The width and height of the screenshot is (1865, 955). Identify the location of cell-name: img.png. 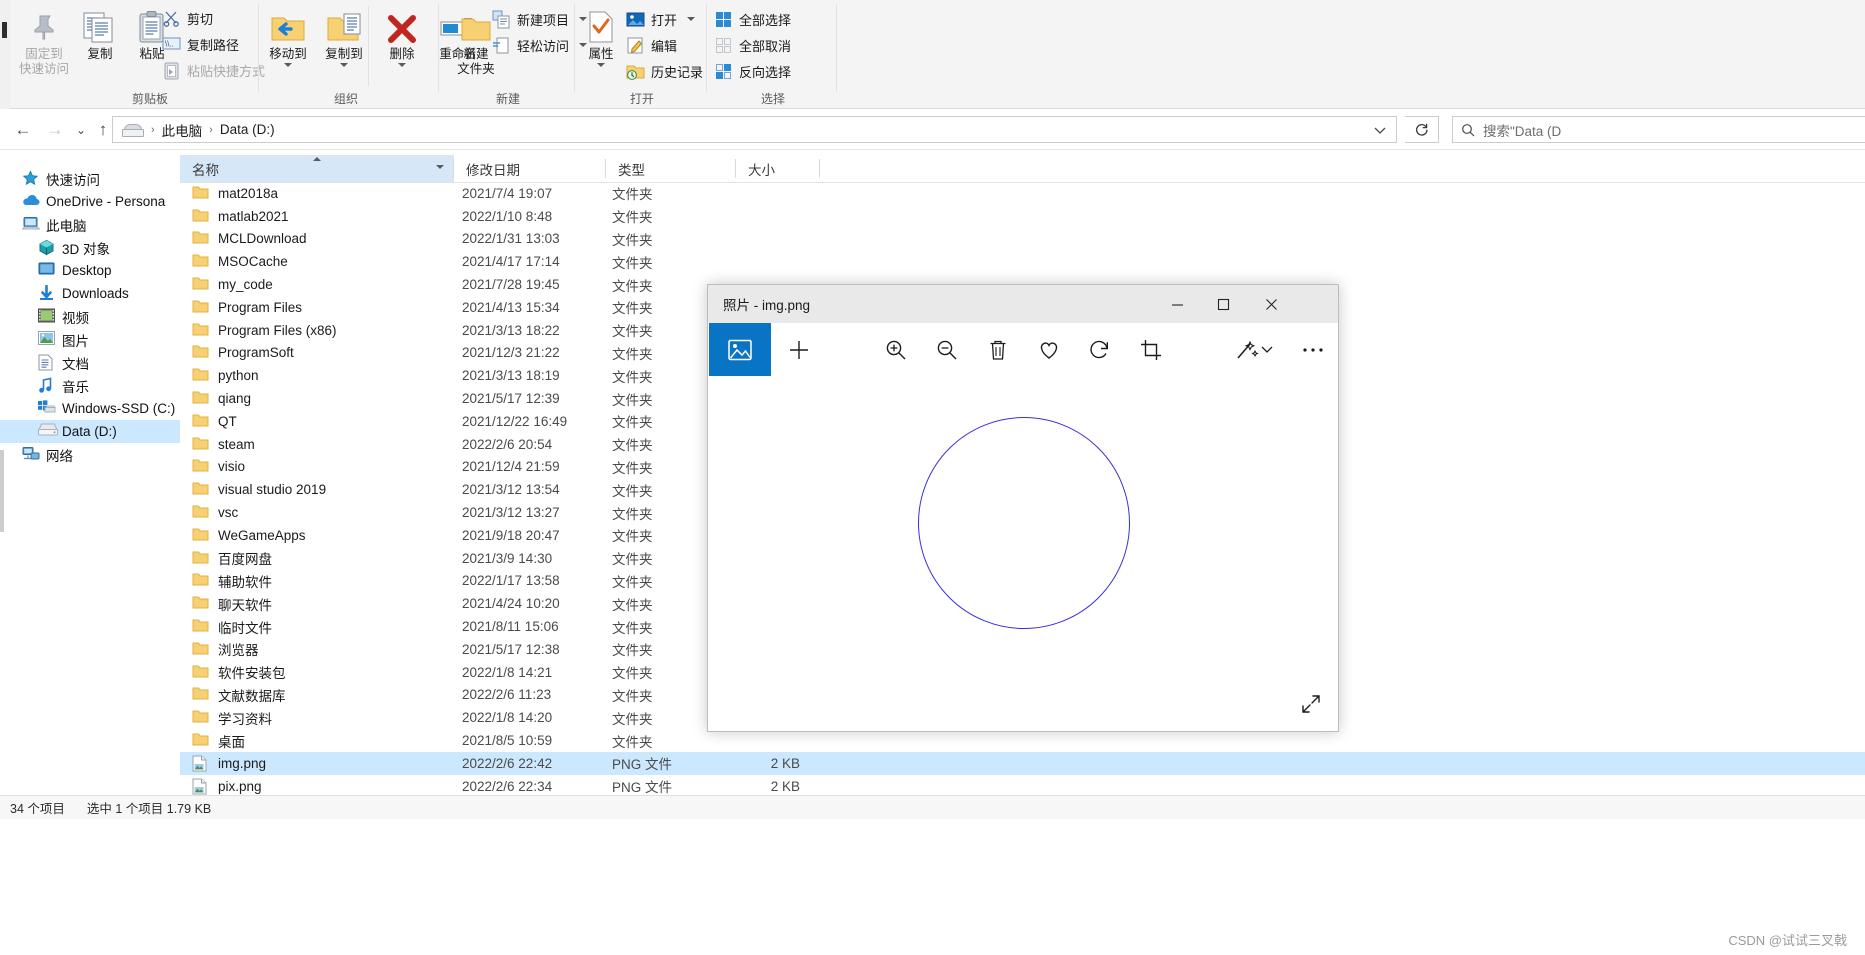
(229, 763).